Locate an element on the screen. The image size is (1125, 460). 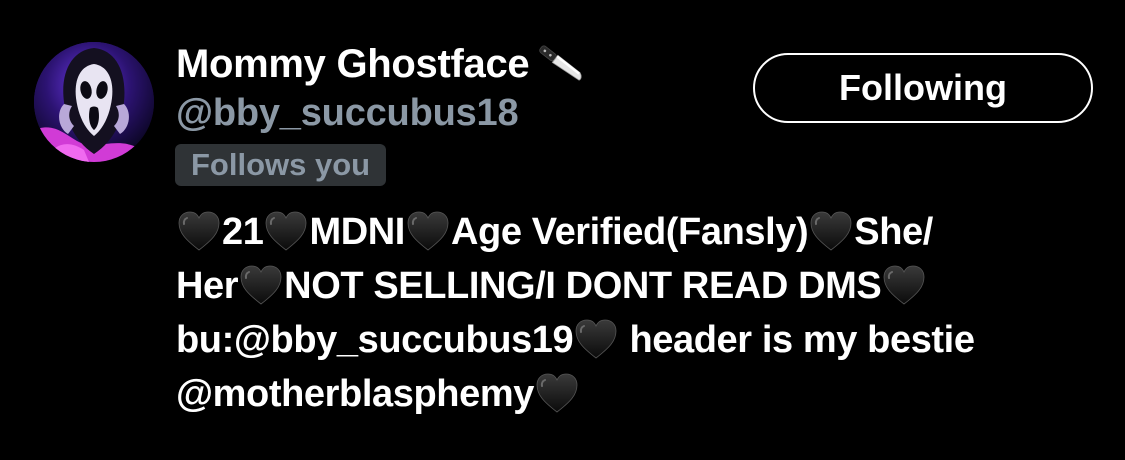
bio-line: 21 MDNI Age Verified(Fansly) She/ is located at coordinates (641, 232).